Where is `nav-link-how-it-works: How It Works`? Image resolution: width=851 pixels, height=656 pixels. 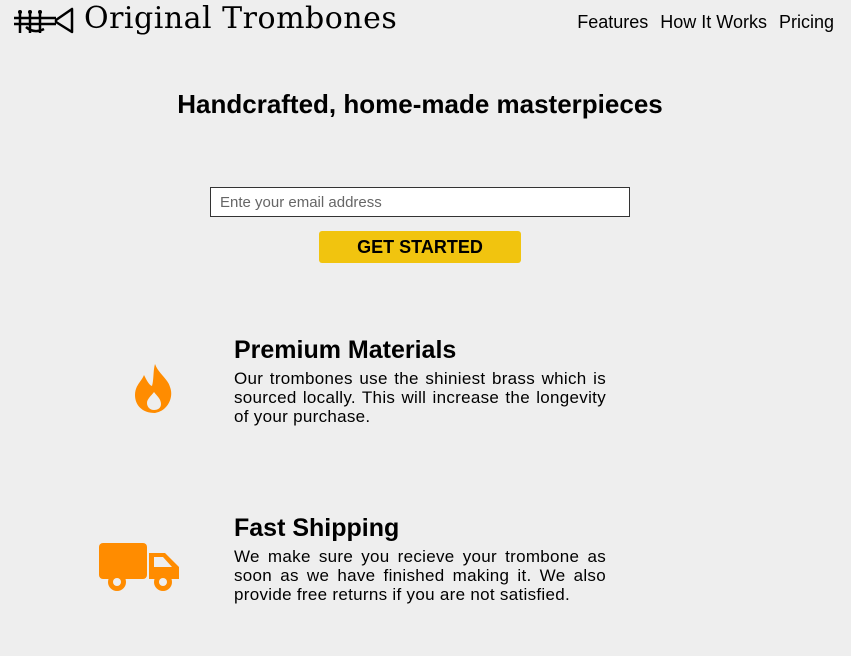
nav-link-how-it-works: How It Works is located at coordinates (713, 22).